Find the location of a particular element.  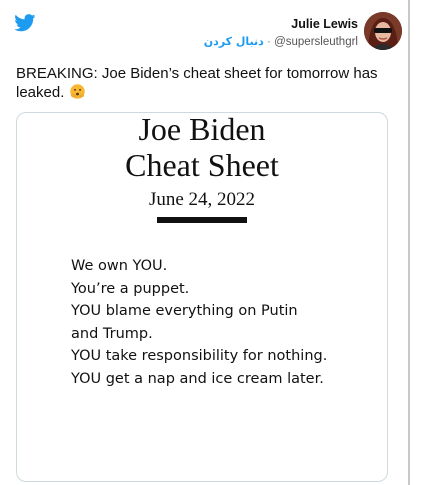

avatar is located at coordinates (383, 31).